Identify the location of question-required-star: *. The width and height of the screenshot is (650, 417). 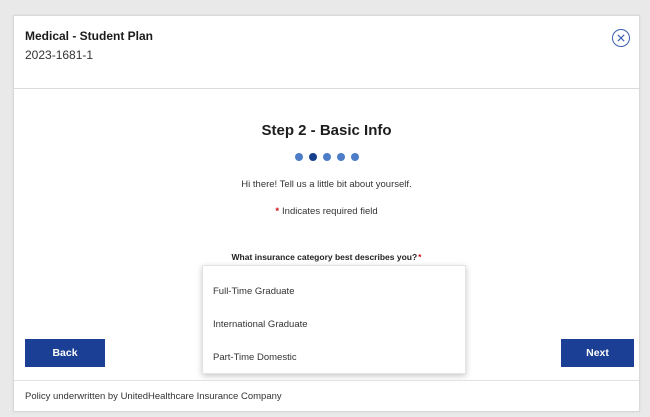
(420, 257).